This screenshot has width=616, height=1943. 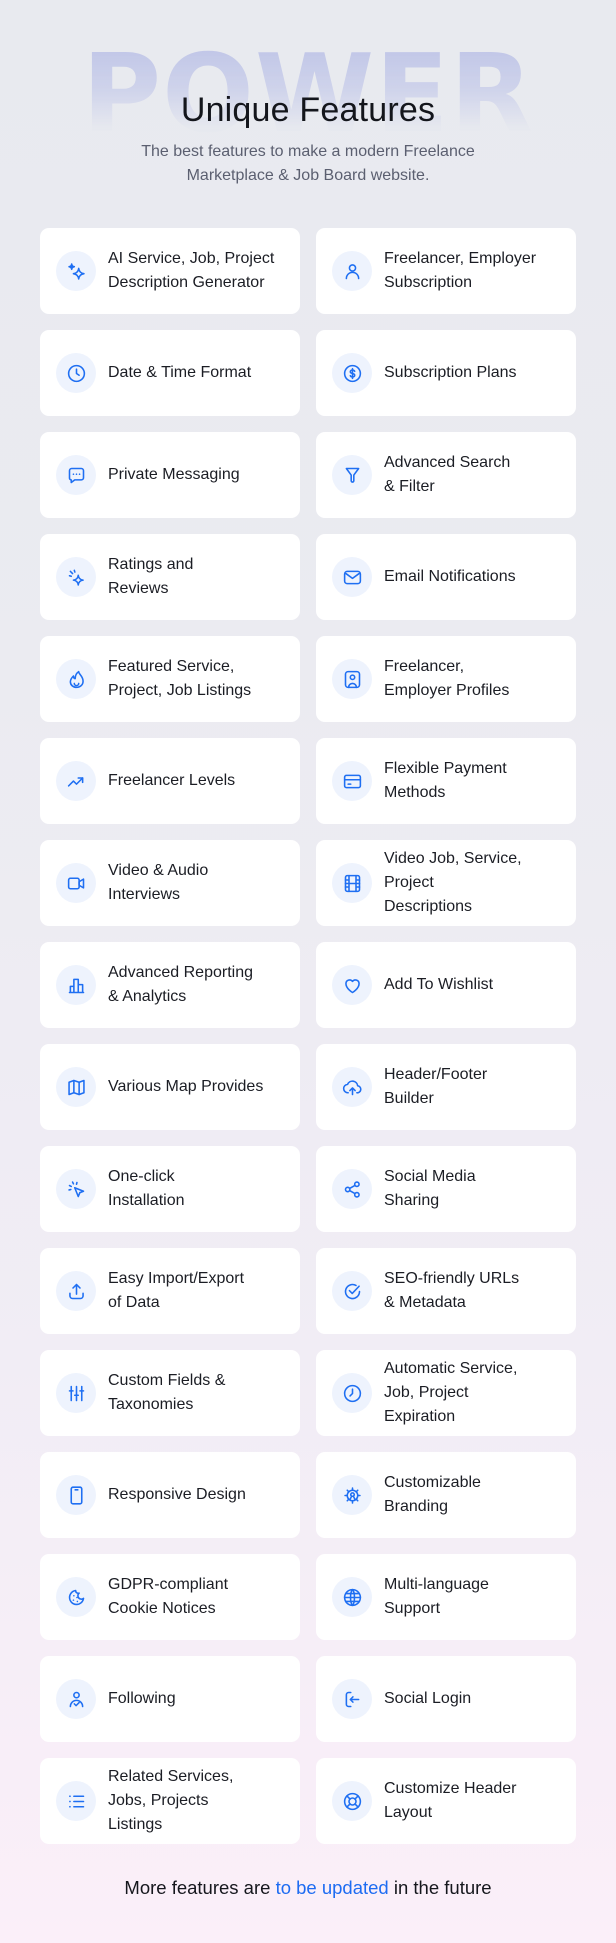 I want to click on feature-label-line: Video Job, Service,, so click(x=453, y=858).